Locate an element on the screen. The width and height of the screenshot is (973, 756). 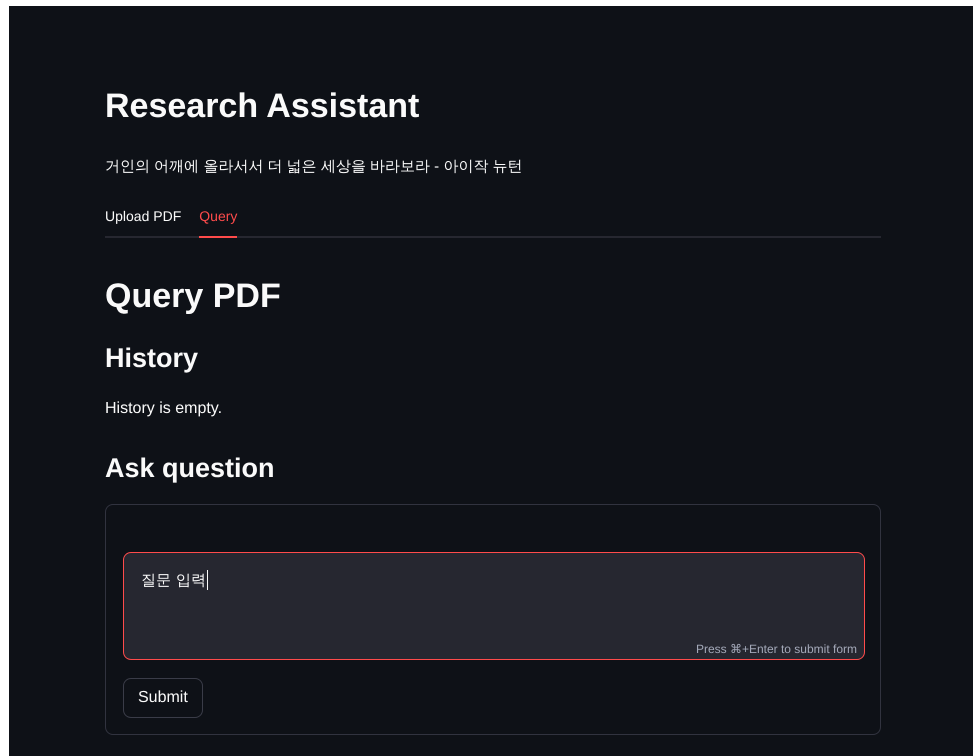
question-text: 질문 입력 is located at coordinates (174, 580).